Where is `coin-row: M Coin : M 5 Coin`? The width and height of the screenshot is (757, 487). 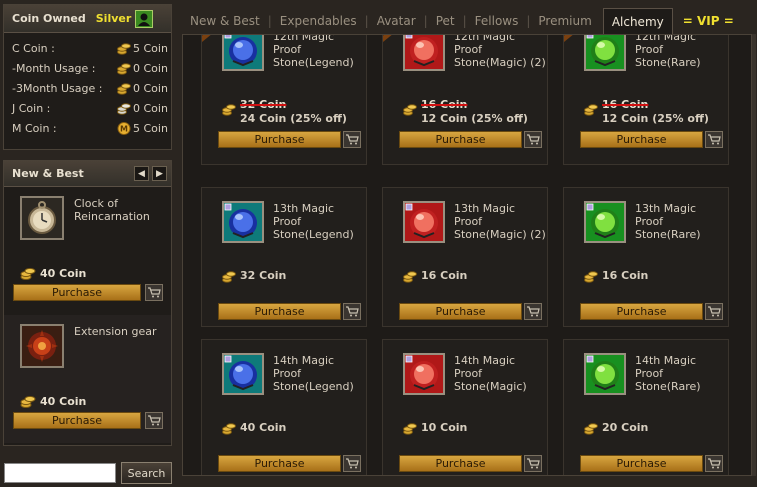
coin-row: M Coin : M 5 Coin is located at coordinates (87, 128).